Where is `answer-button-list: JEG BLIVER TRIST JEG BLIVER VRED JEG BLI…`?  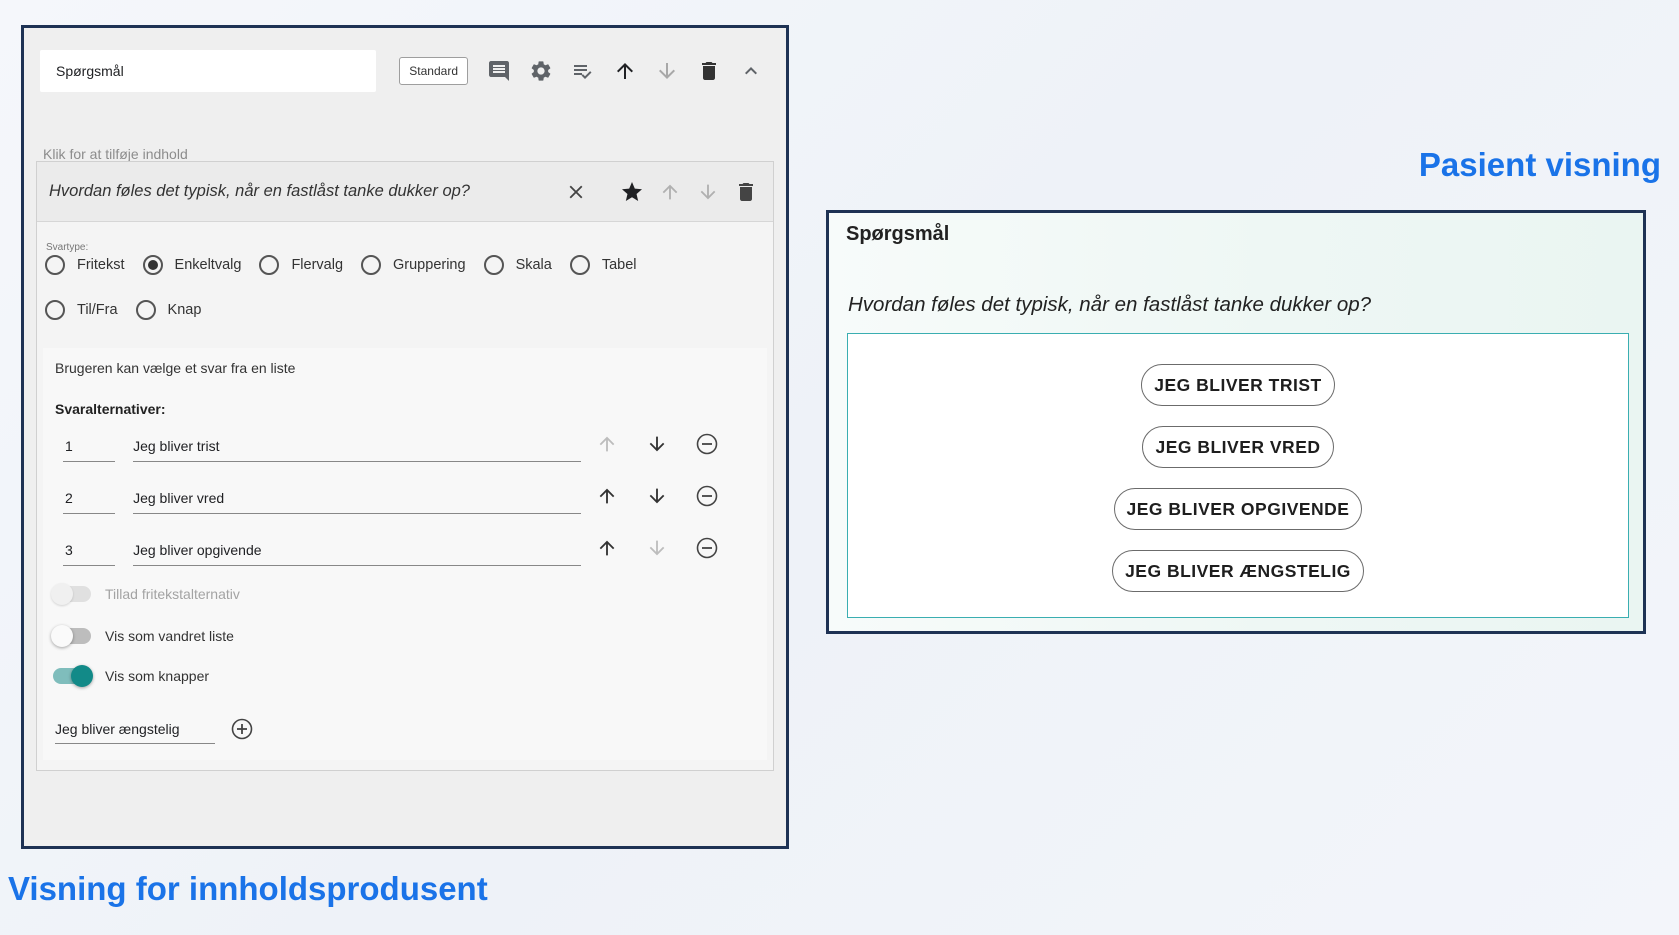 answer-button-list: JEG BLIVER TRIST JEG BLIVER VRED JEG BLI… is located at coordinates (1238, 475).